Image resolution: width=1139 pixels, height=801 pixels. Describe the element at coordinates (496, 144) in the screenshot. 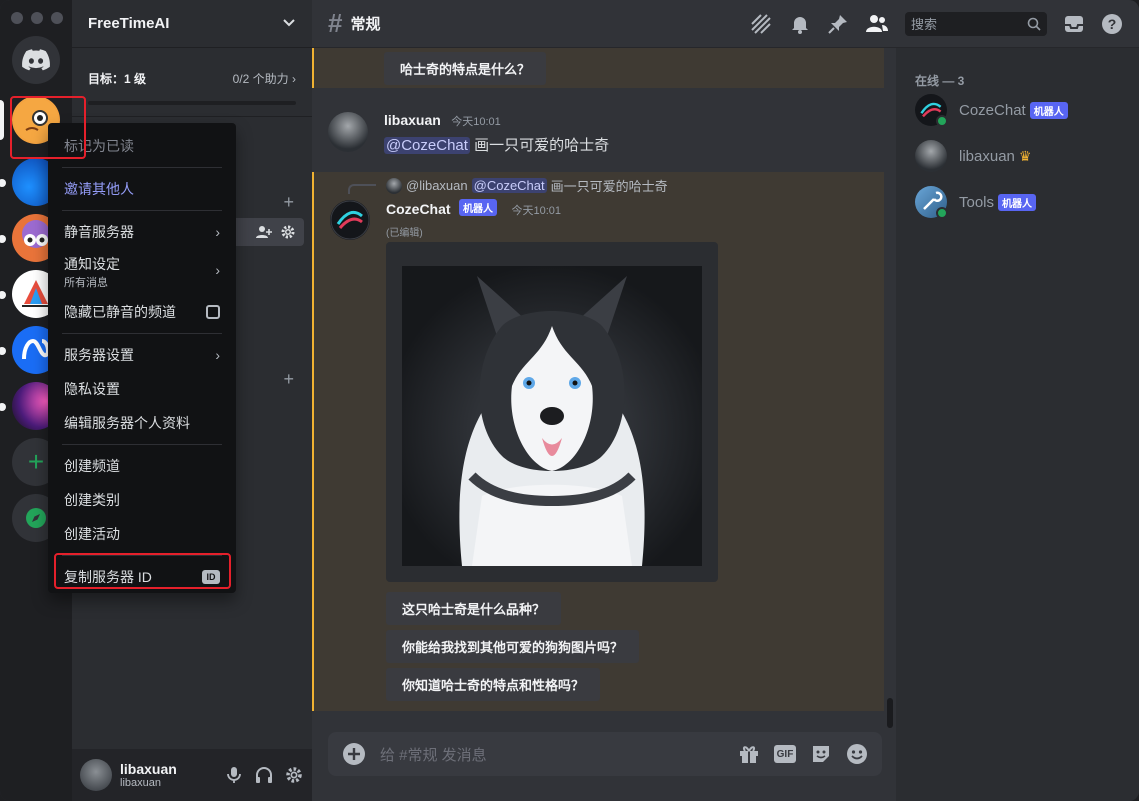

I see `message-content: @CozeChat 画一只可爱的哈士奇` at that location.